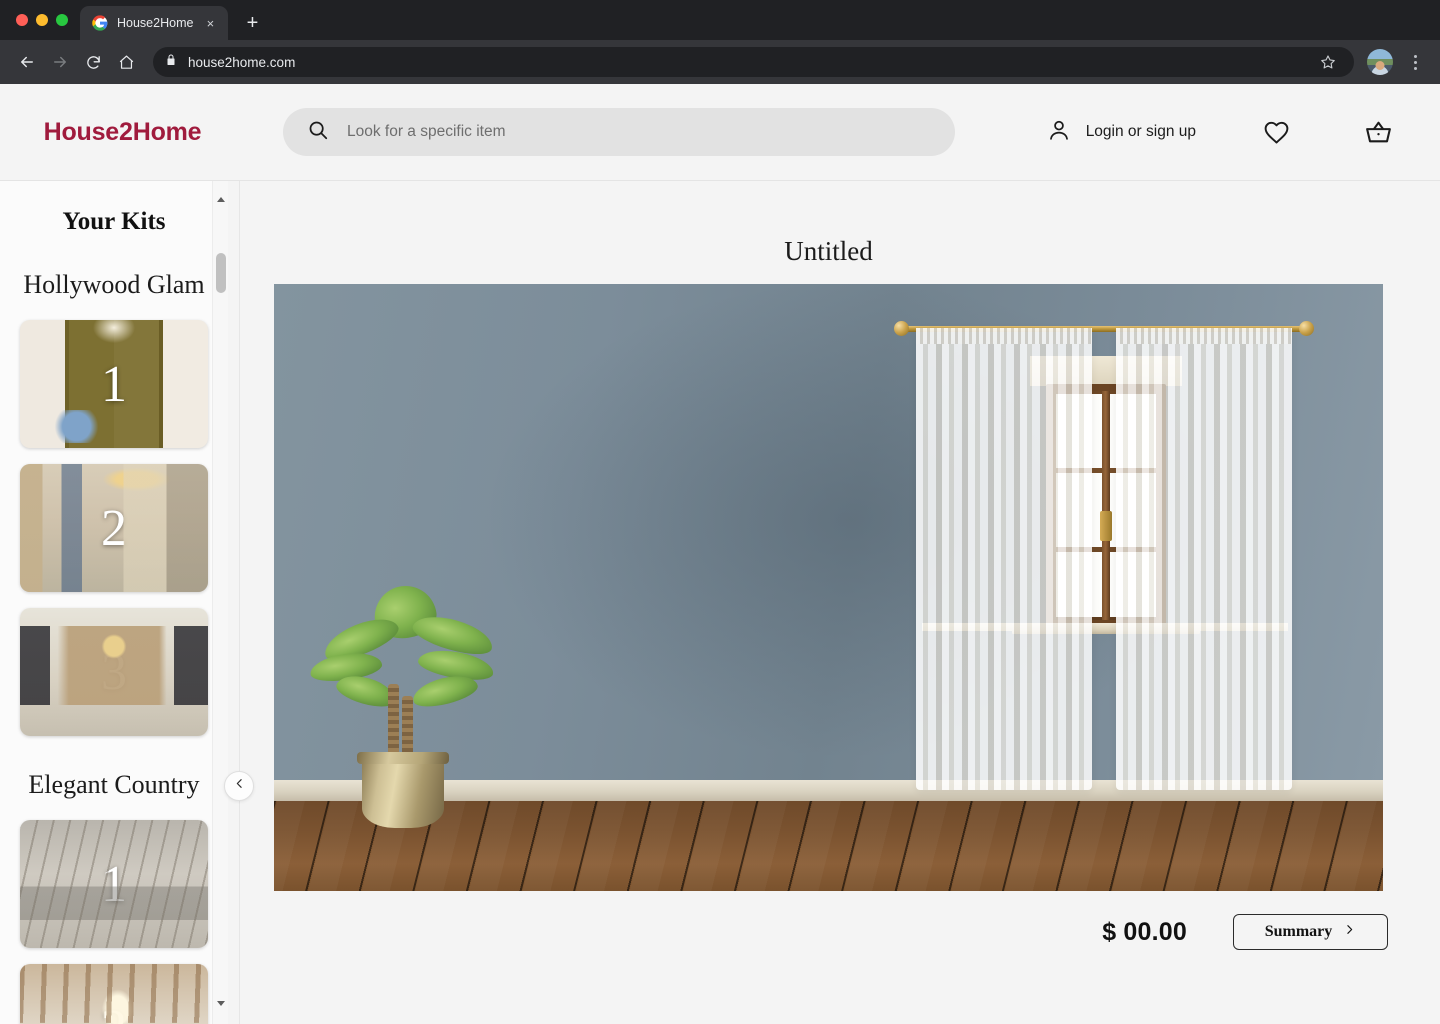 The image size is (1440, 1024). What do you see at coordinates (1059, 132) in the screenshot?
I see `person-icon` at bounding box center [1059, 132].